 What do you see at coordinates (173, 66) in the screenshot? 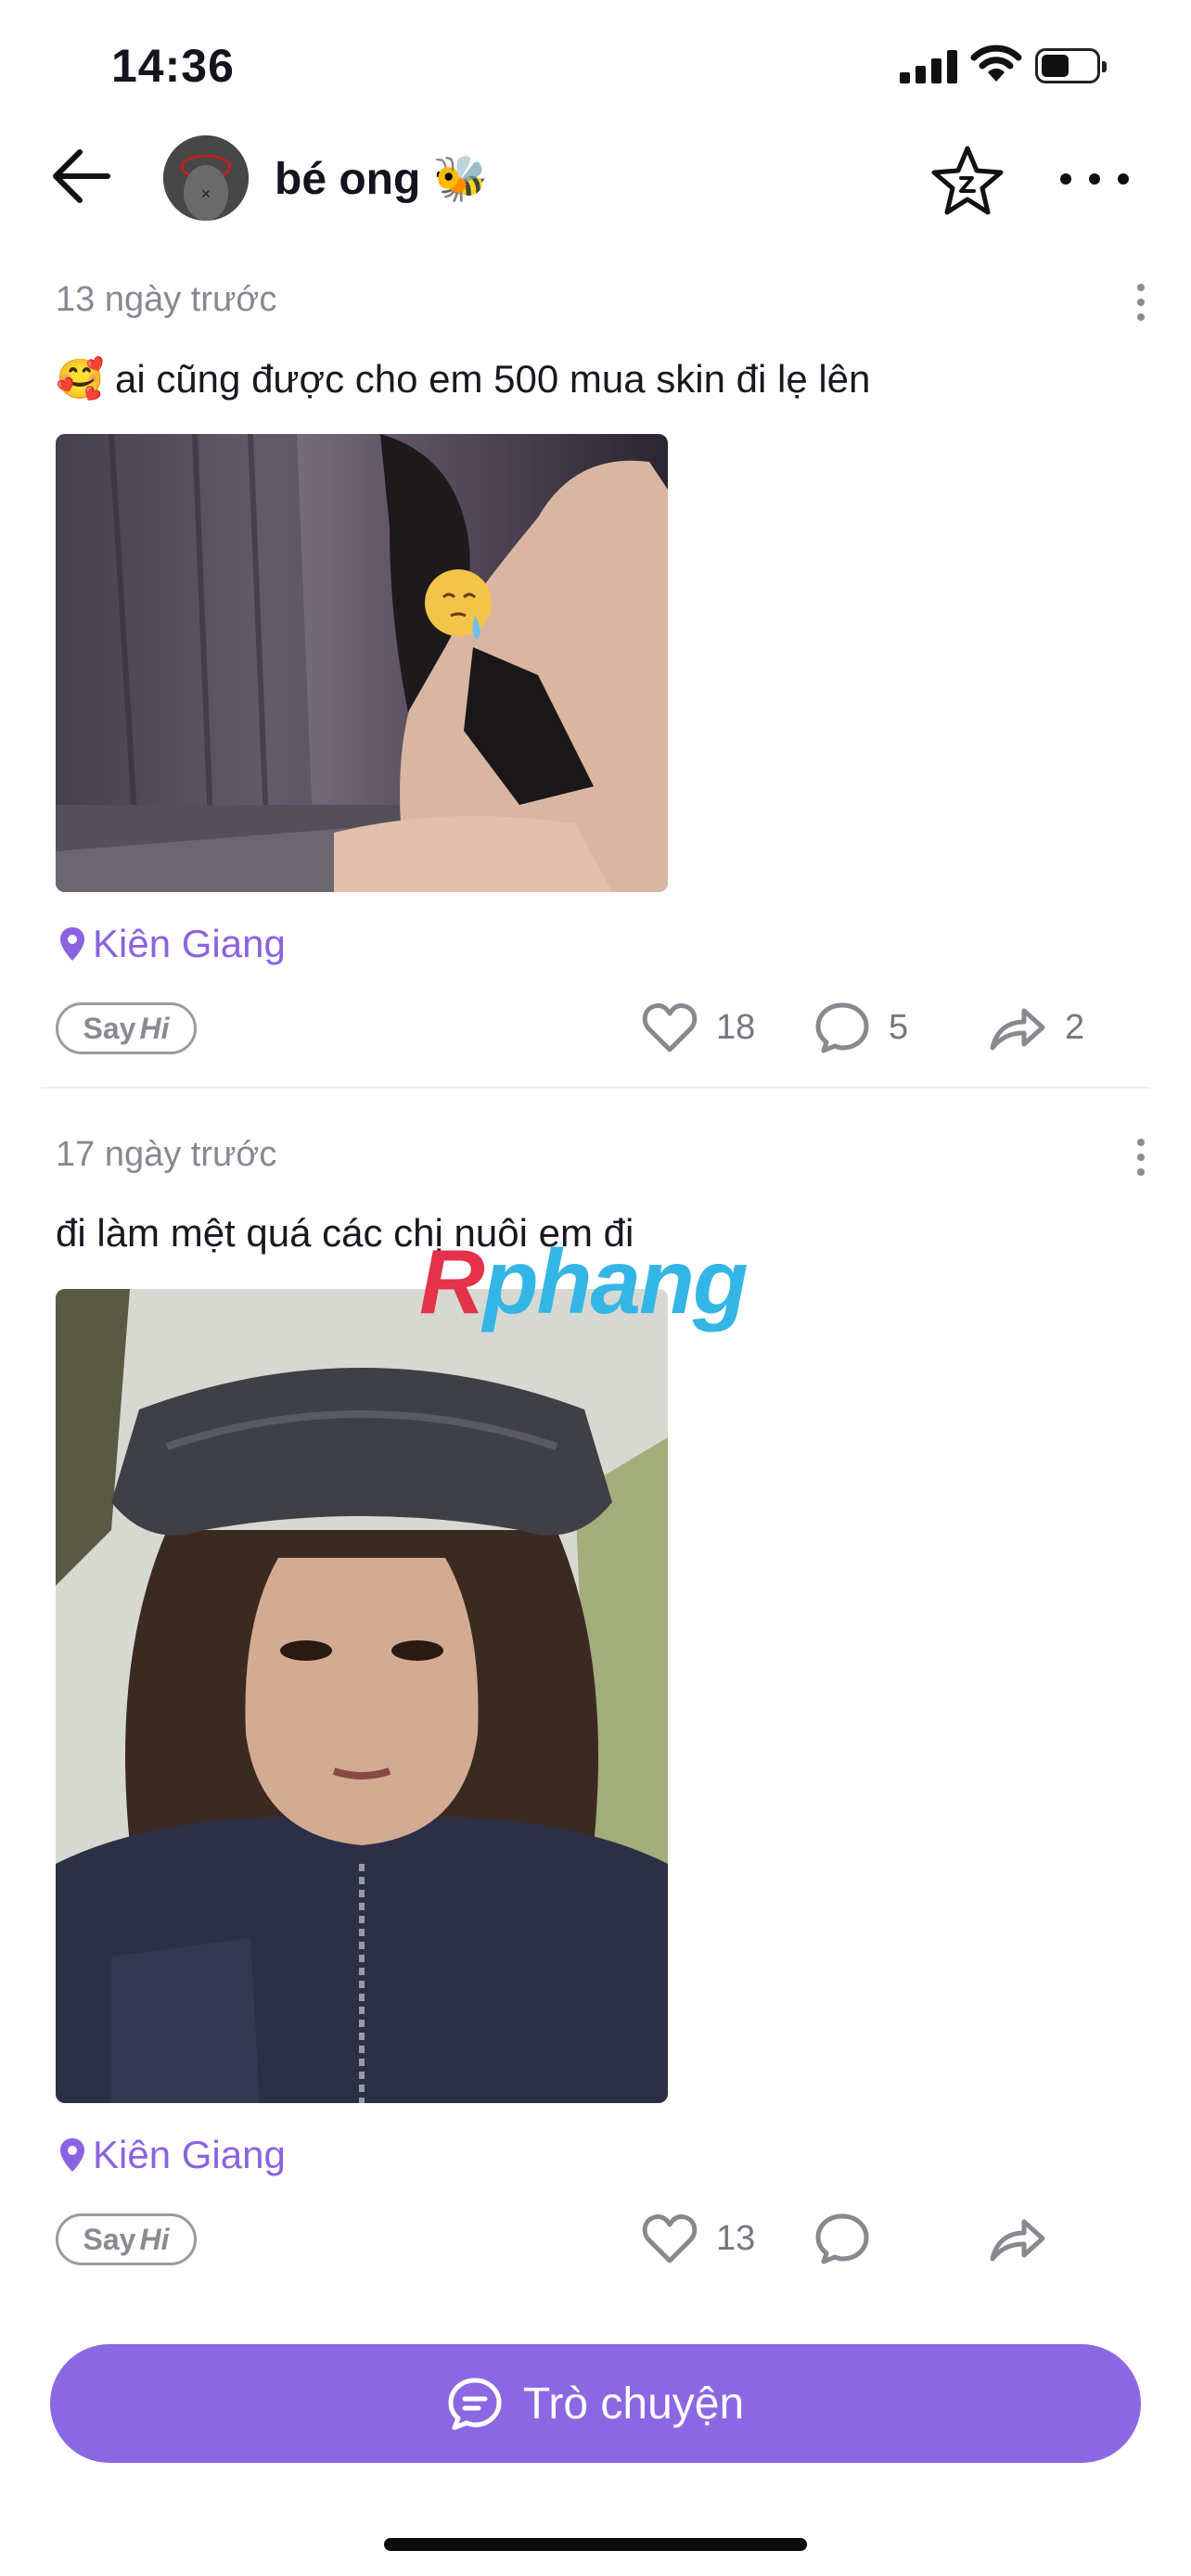
I see `status-time: 14:36` at bounding box center [173, 66].